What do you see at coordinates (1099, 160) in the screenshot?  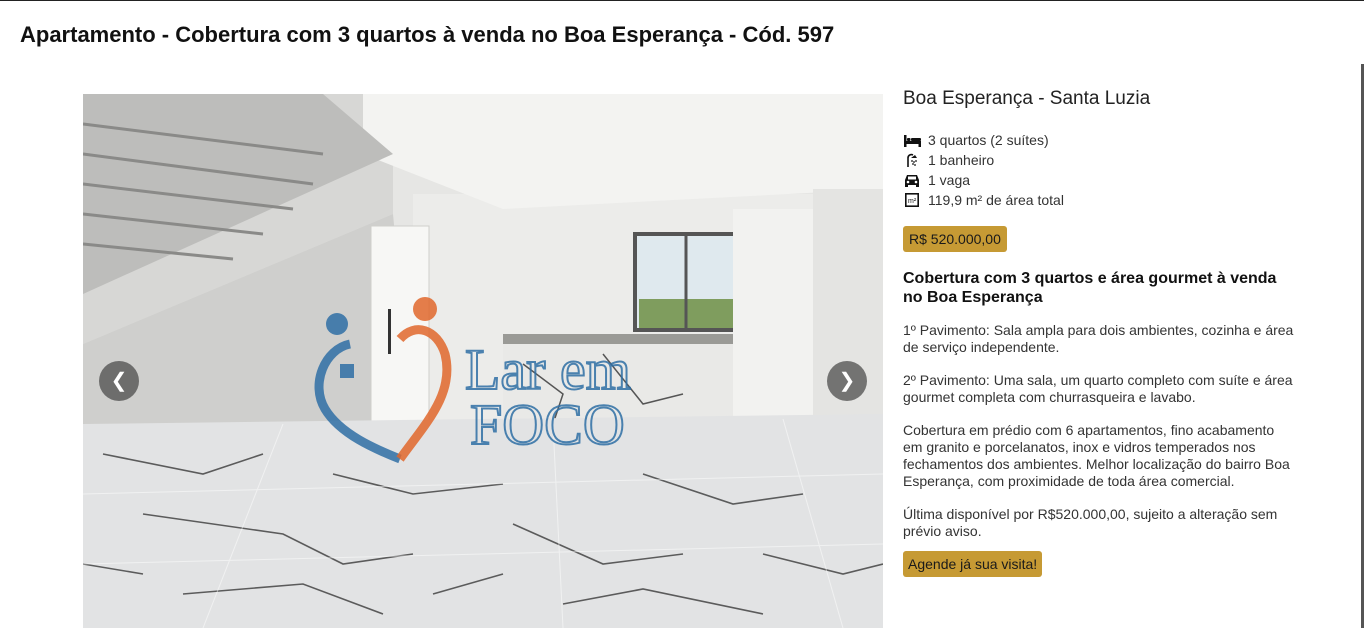 I see `feature-bathrooms: 1 banheiro` at bounding box center [1099, 160].